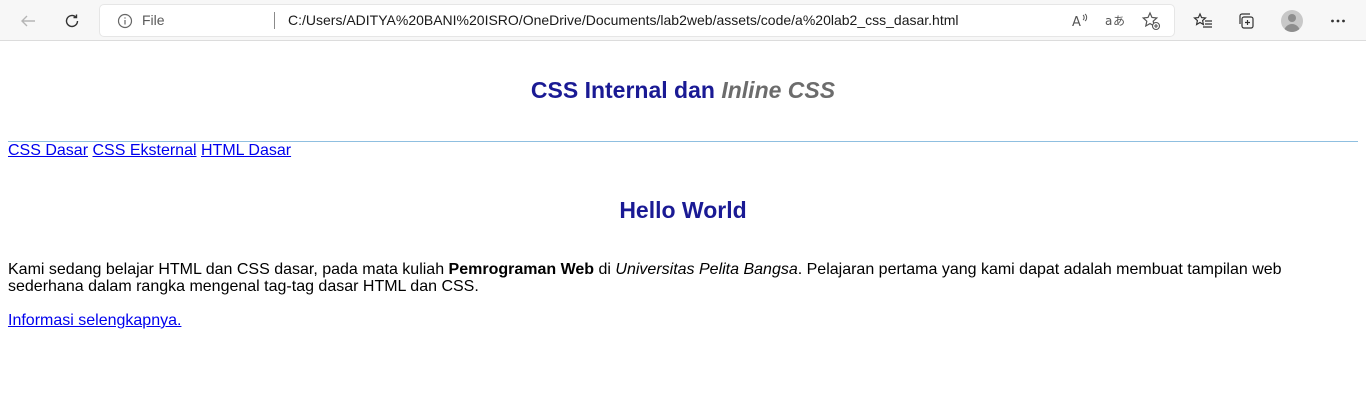  What do you see at coordinates (683, 210) in the screenshot?
I see `section-heading: Hello World` at bounding box center [683, 210].